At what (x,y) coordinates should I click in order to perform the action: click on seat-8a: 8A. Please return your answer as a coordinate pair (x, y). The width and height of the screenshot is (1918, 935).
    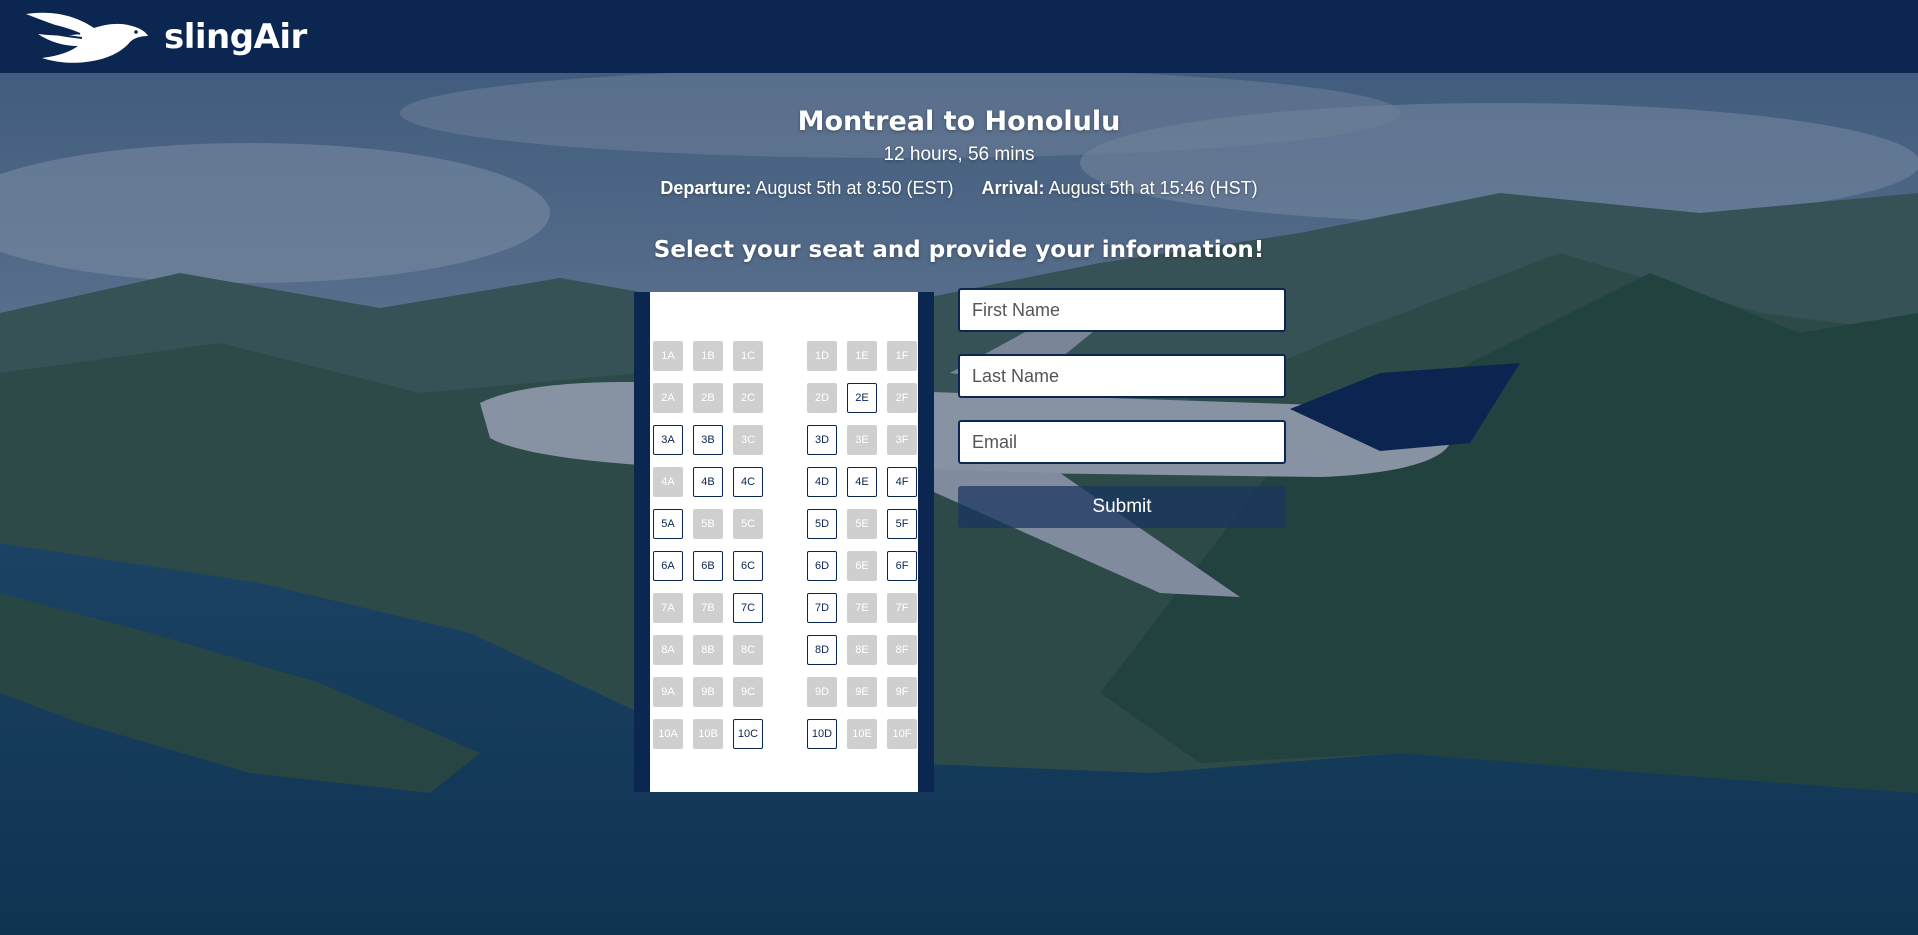
    Looking at the image, I should click on (668, 650).